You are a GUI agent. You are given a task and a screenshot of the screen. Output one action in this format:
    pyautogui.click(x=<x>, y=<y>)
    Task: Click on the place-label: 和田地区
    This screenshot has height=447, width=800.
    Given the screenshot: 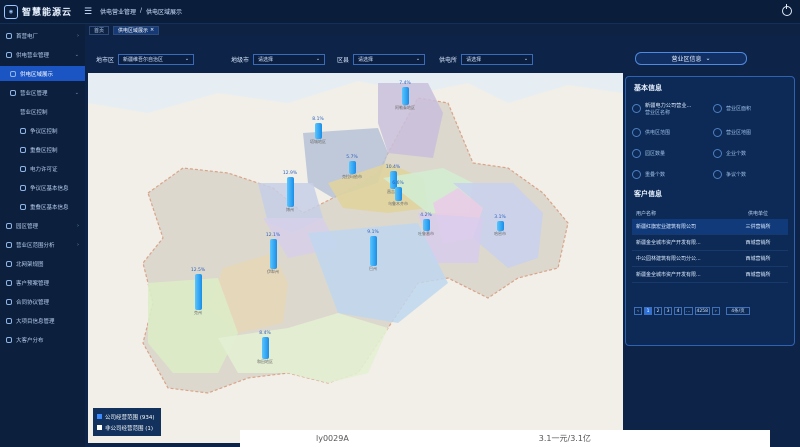 What is the action you would take?
    pyautogui.click(x=265, y=361)
    